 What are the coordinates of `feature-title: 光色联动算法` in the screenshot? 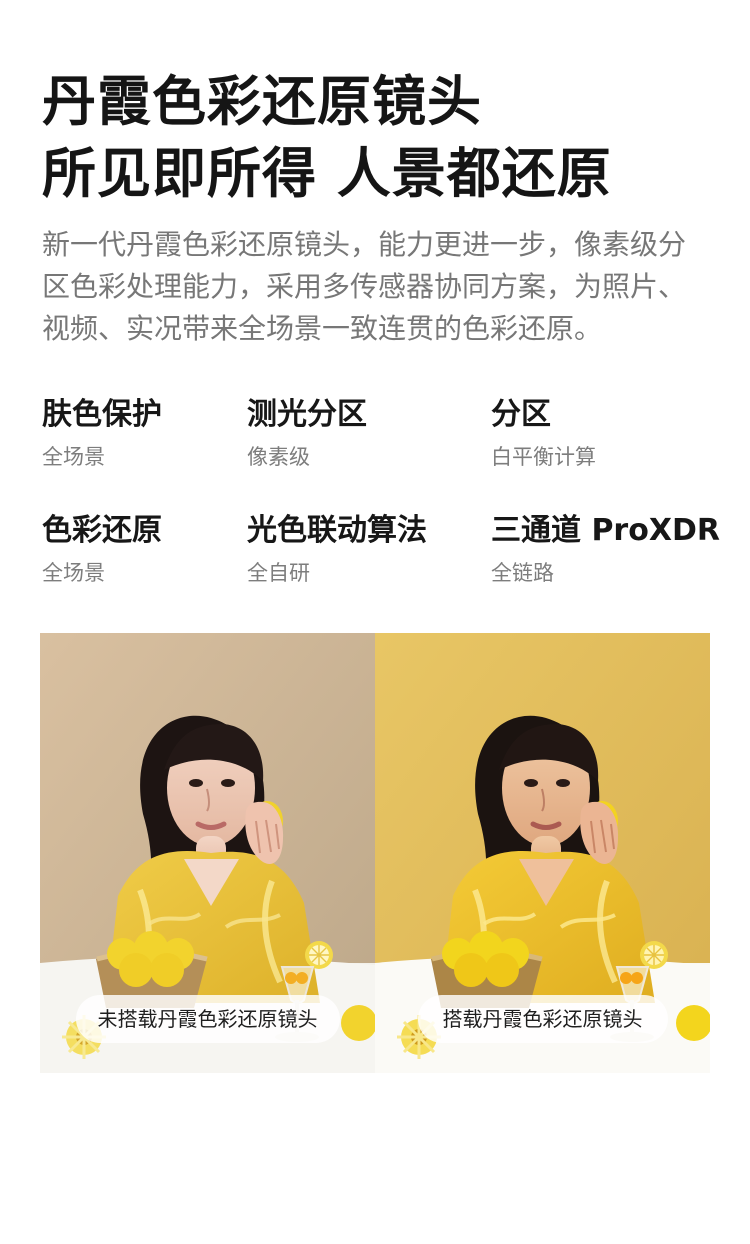 It's located at (337, 530).